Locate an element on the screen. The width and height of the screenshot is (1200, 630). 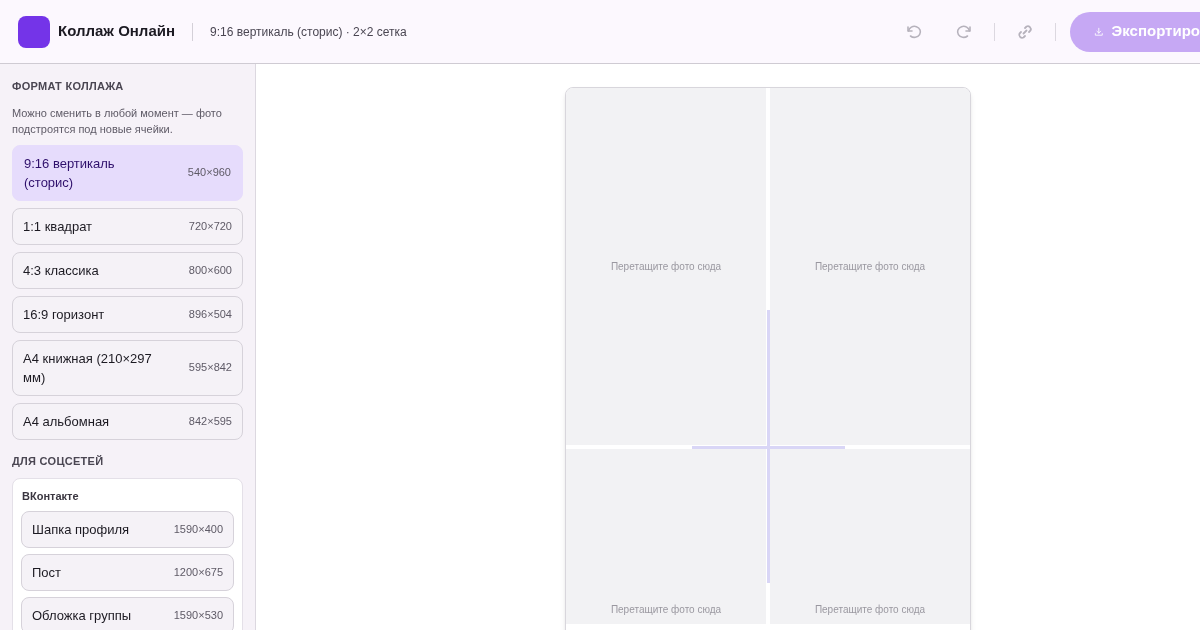
format-option: A4 книжная (210×297 мм) 595×842 is located at coordinates (127, 367).